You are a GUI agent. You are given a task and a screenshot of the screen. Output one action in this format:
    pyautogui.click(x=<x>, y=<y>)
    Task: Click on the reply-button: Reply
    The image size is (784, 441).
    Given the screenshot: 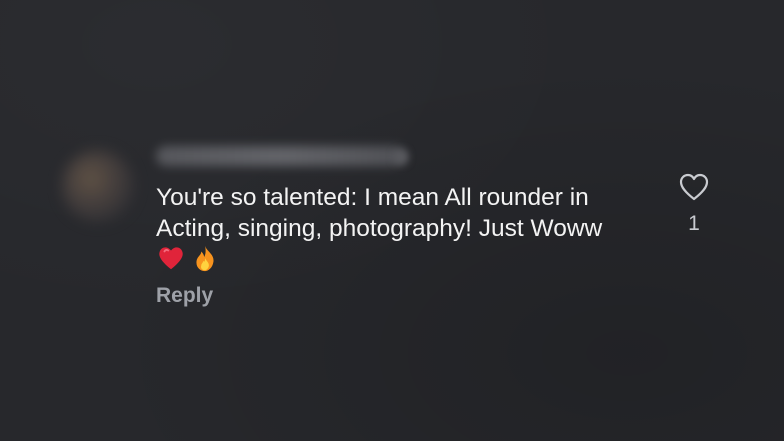 What is the action you would take?
    pyautogui.click(x=184, y=296)
    